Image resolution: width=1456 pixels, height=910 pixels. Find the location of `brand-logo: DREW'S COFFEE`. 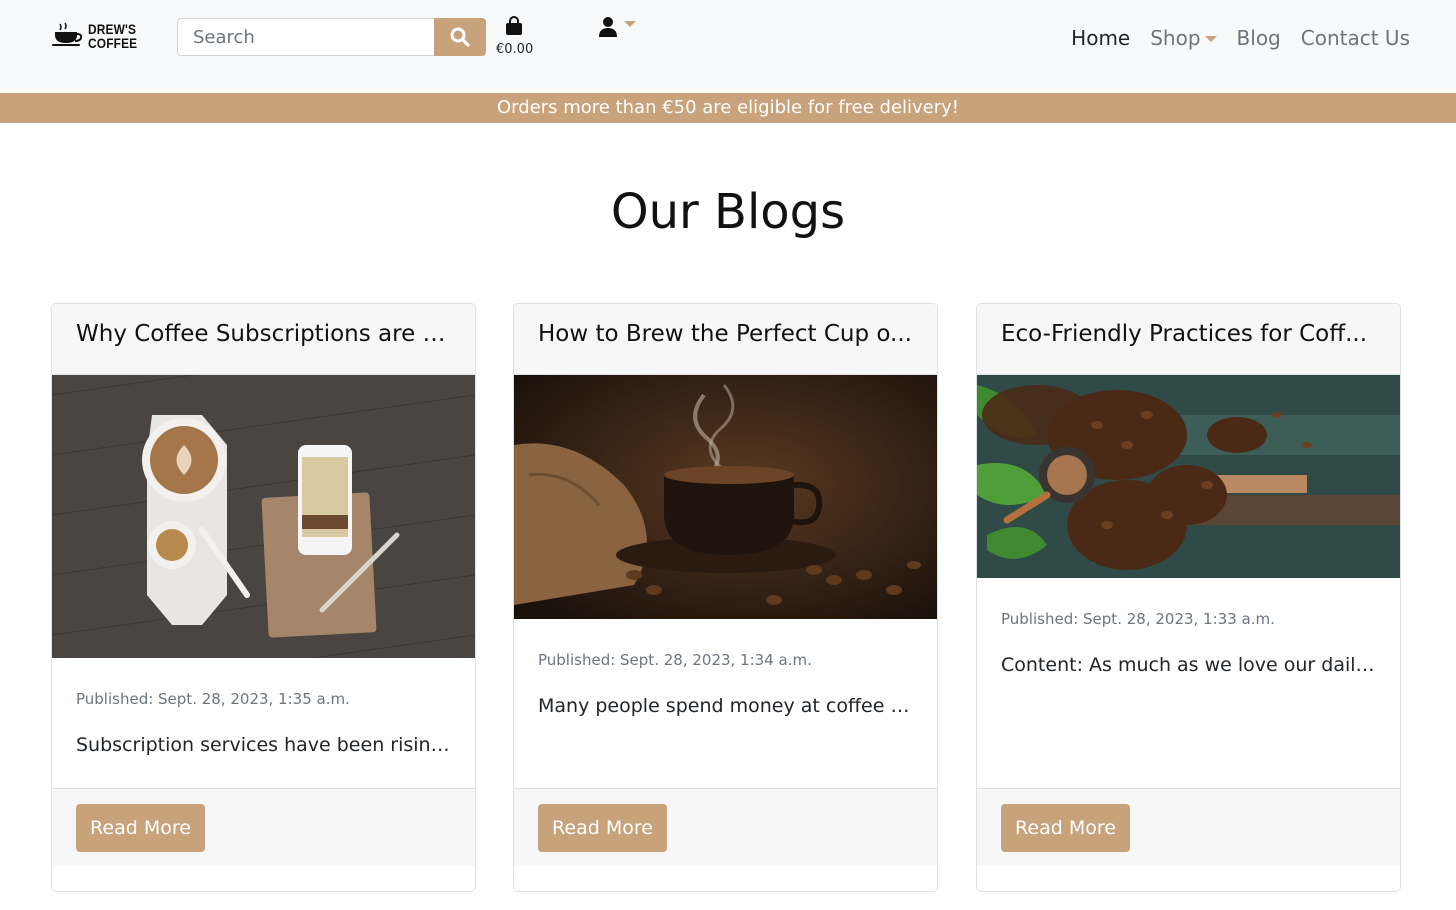

brand-logo: DREW'S COFFEE is located at coordinates (99, 36).